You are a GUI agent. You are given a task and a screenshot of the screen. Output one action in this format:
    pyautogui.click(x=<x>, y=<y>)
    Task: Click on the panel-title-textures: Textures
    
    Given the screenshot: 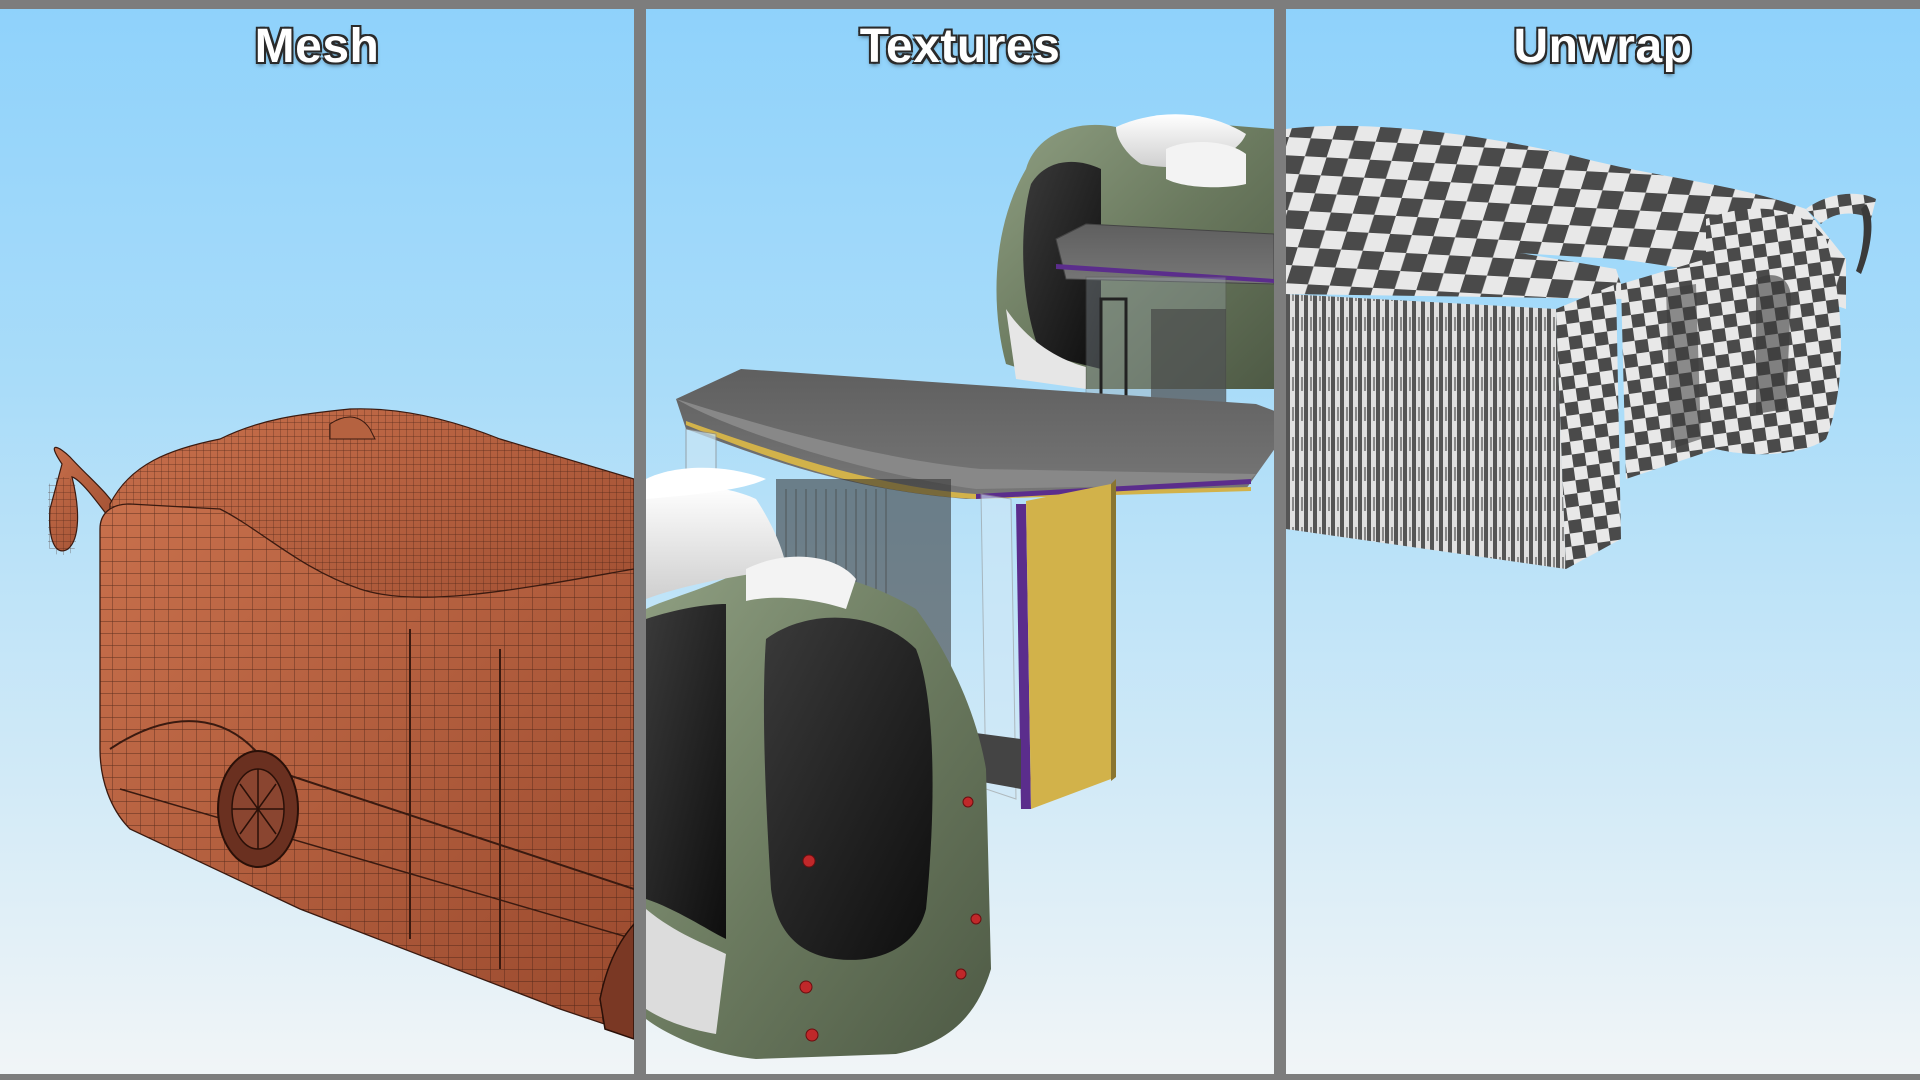 What is the action you would take?
    pyautogui.click(x=960, y=46)
    